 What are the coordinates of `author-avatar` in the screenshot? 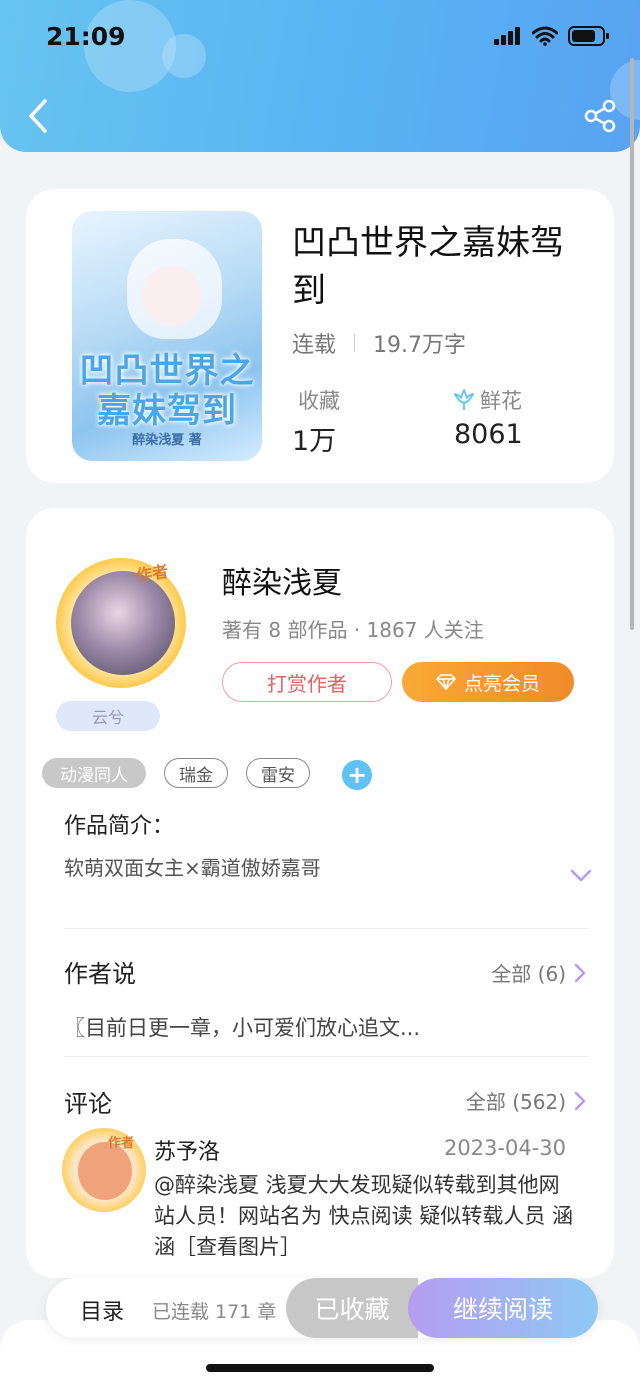 It's located at (123, 623).